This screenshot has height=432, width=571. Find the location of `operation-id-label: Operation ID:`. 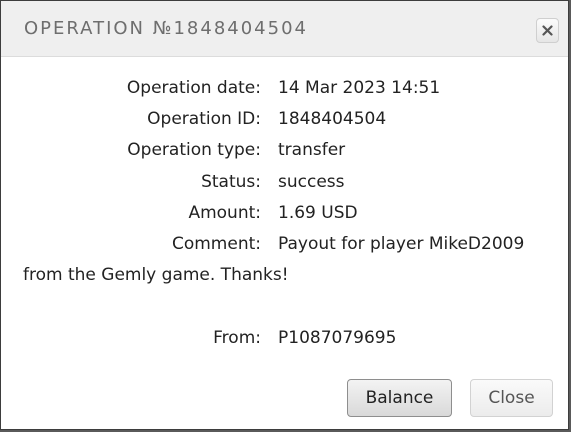

operation-id-label: Operation ID: is located at coordinates (204, 119).